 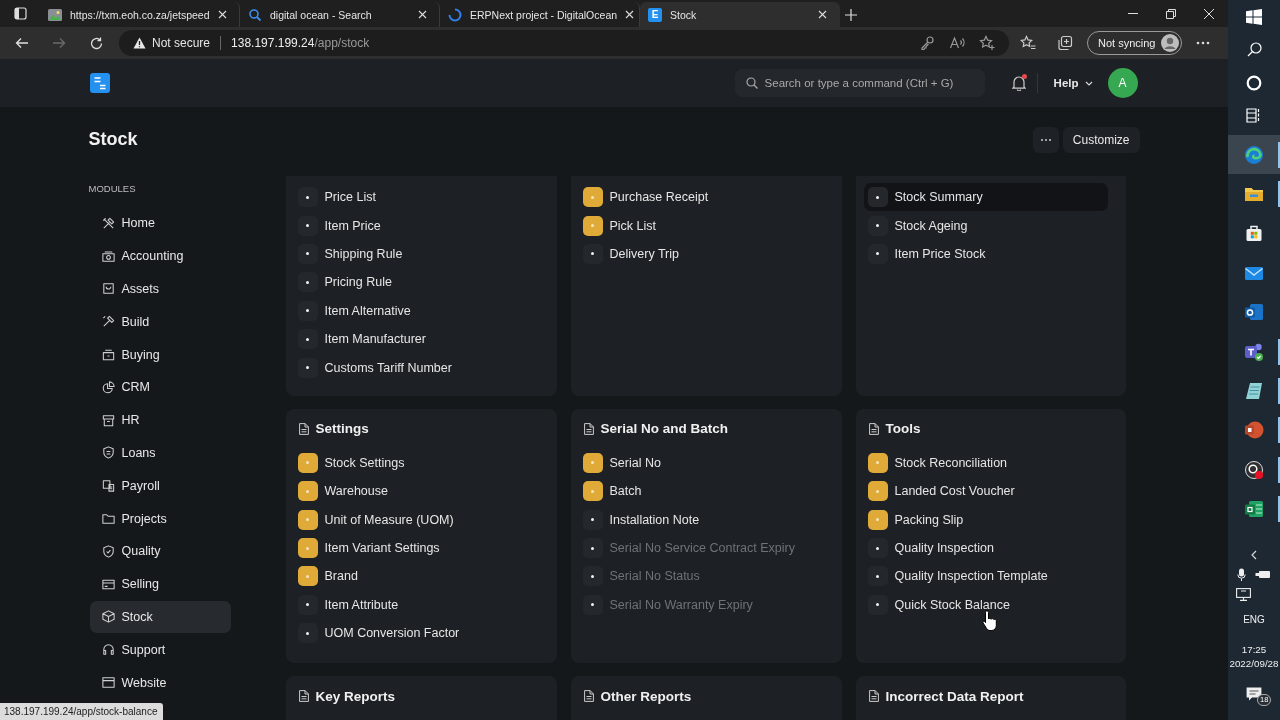 I want to click on sidebar-item: Stock, so click(x=160, y=617).